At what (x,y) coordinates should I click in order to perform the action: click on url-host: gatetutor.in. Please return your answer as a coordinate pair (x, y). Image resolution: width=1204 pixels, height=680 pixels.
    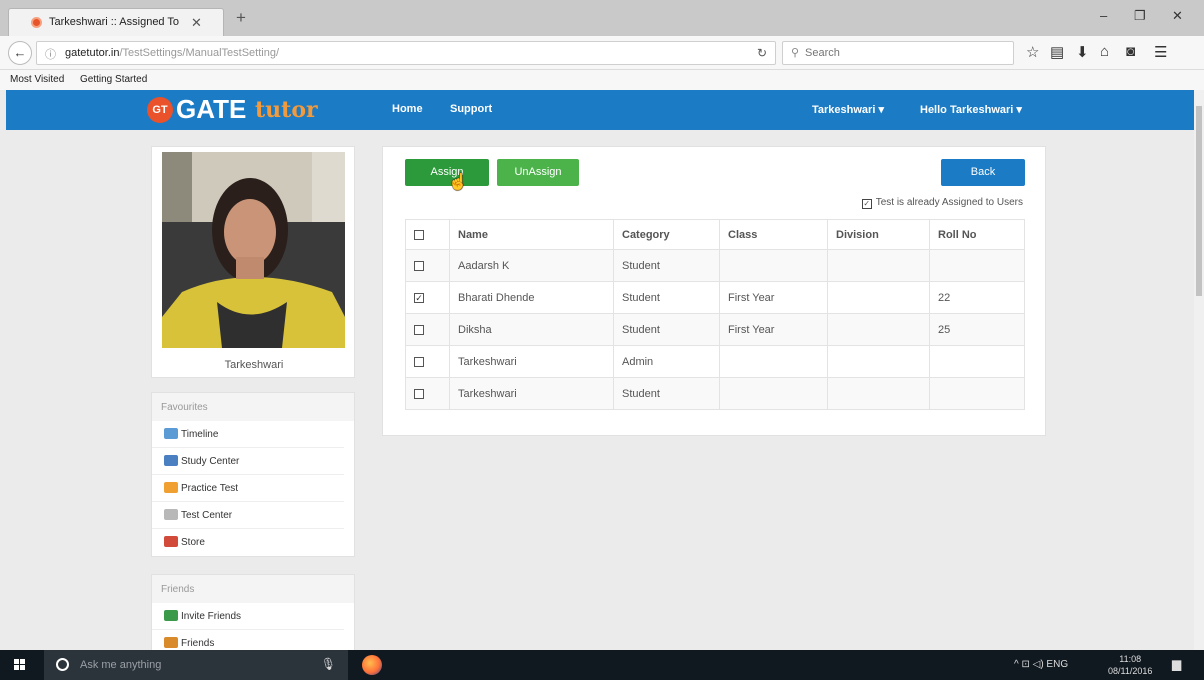
    Looking at the image, I should click on (92, 53).